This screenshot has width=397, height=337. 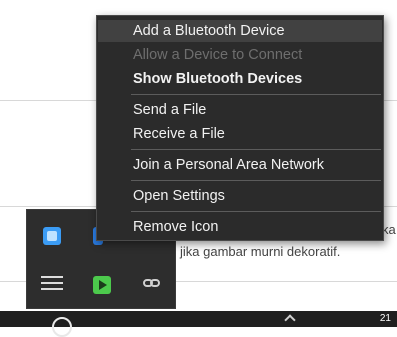 I want to click on playlist-icon, so click(x=52, y=285).